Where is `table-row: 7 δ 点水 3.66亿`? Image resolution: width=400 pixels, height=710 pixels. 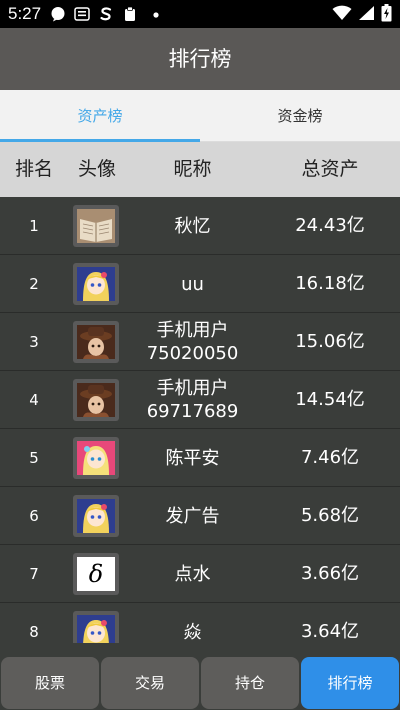 table-row: 7 δ 点水 3.66亿 is located at coordinates (200, 574).